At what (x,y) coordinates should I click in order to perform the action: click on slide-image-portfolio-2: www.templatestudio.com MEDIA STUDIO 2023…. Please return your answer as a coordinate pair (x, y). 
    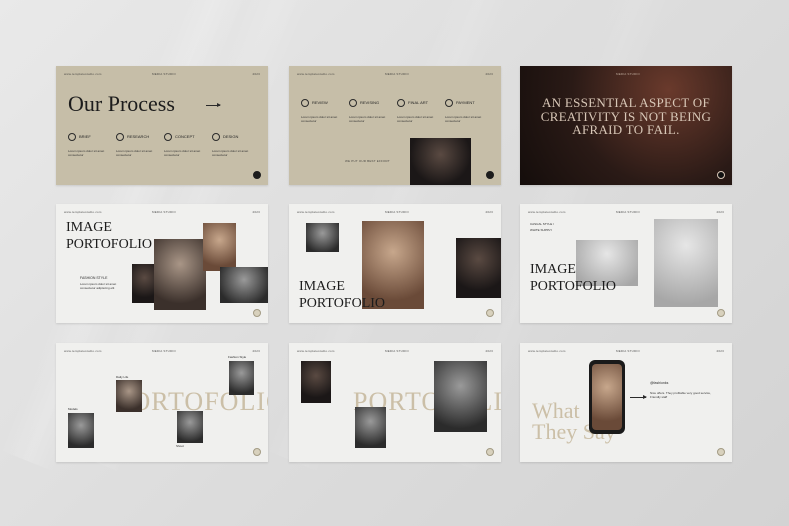
    Looking at the image, I should click on (395, 263).